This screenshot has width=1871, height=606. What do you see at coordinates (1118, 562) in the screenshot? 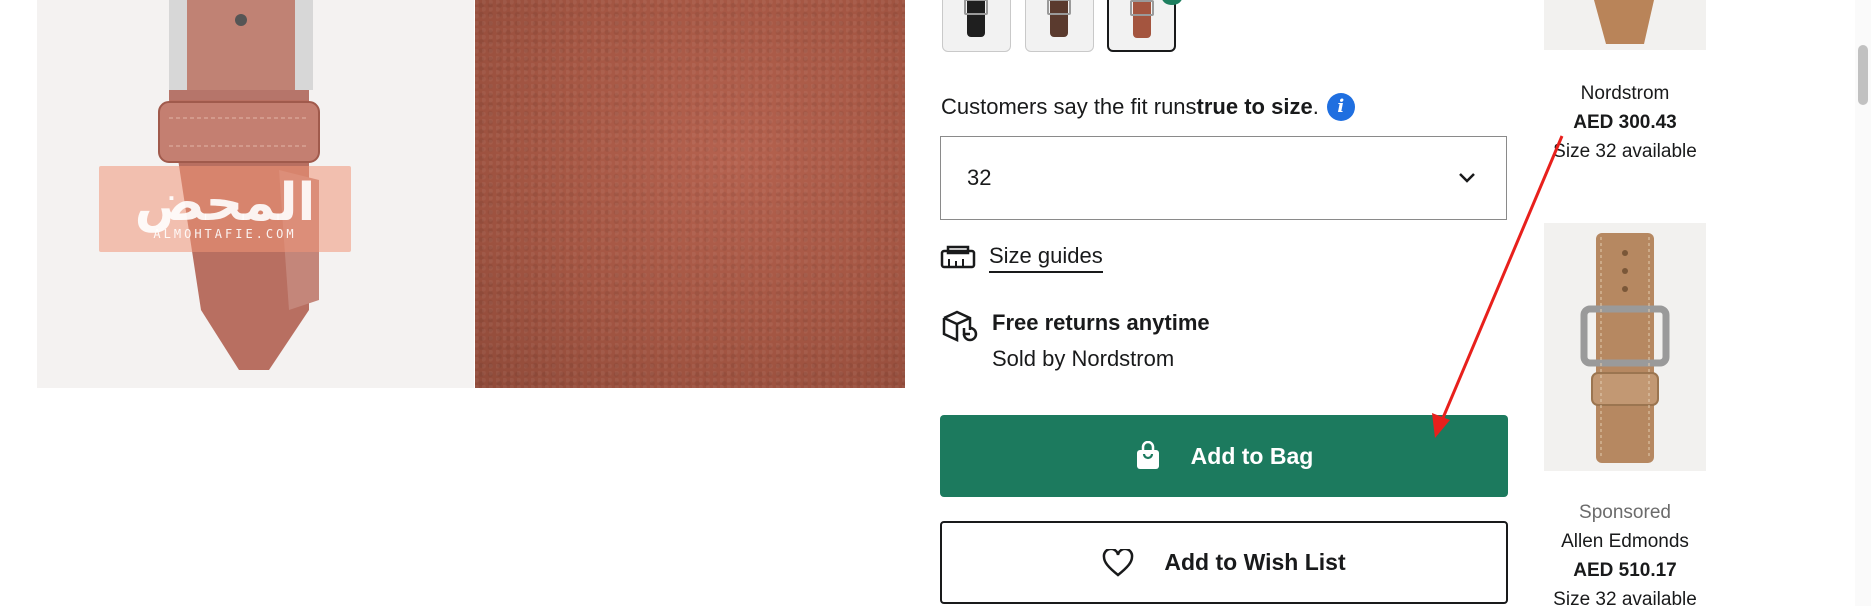
I see `heart-icon` at bounding box center [1118, 562].